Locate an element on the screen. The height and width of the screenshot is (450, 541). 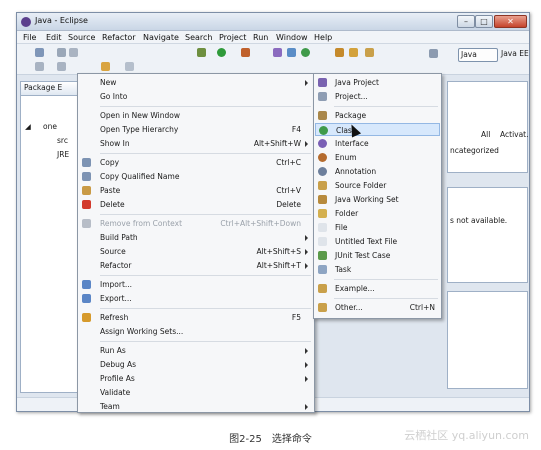
new-item-other: Other... Ctrl+N is located at coordinates (377, 307).